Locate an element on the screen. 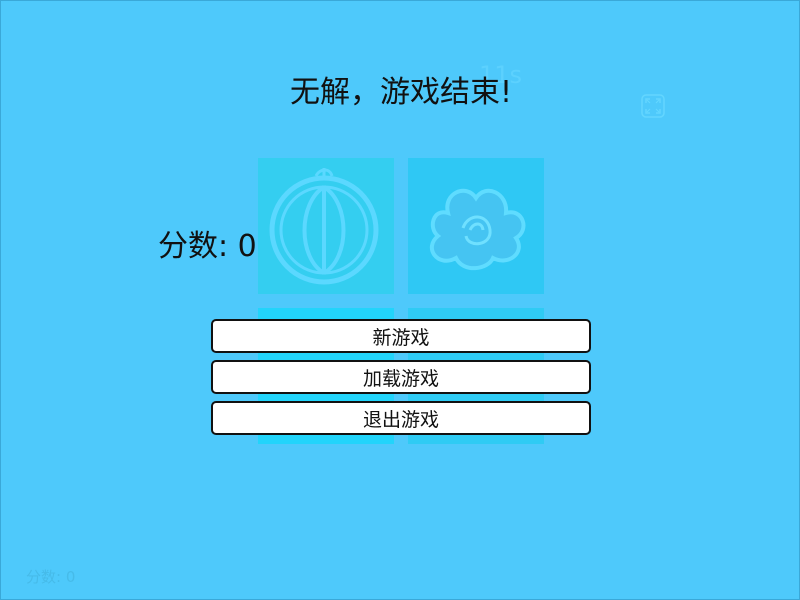 This screenshot has width=800, height=600. score-label: 分数: 0 is located at coordinates (51, 577).